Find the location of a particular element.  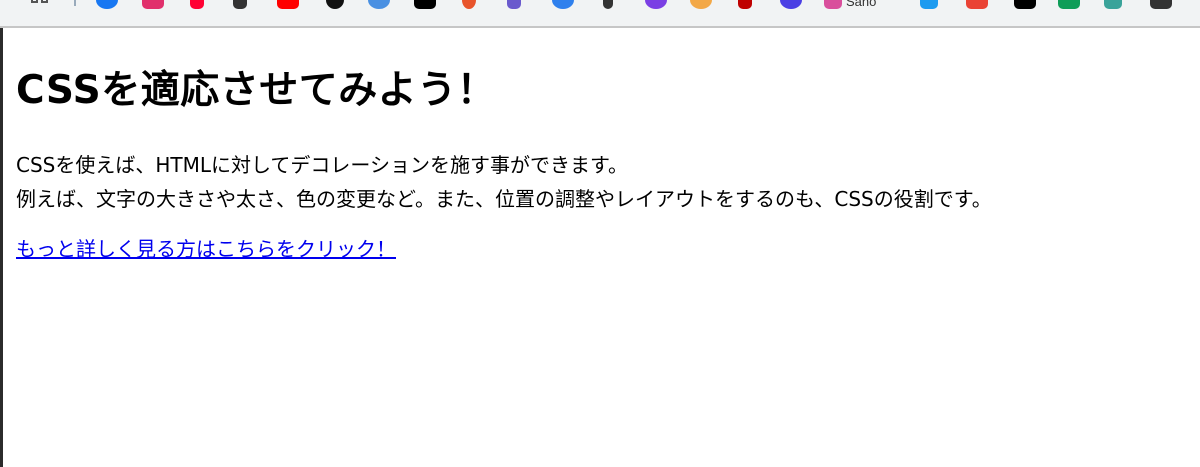

blue-circle-icon is located at coordinates (791, 4).